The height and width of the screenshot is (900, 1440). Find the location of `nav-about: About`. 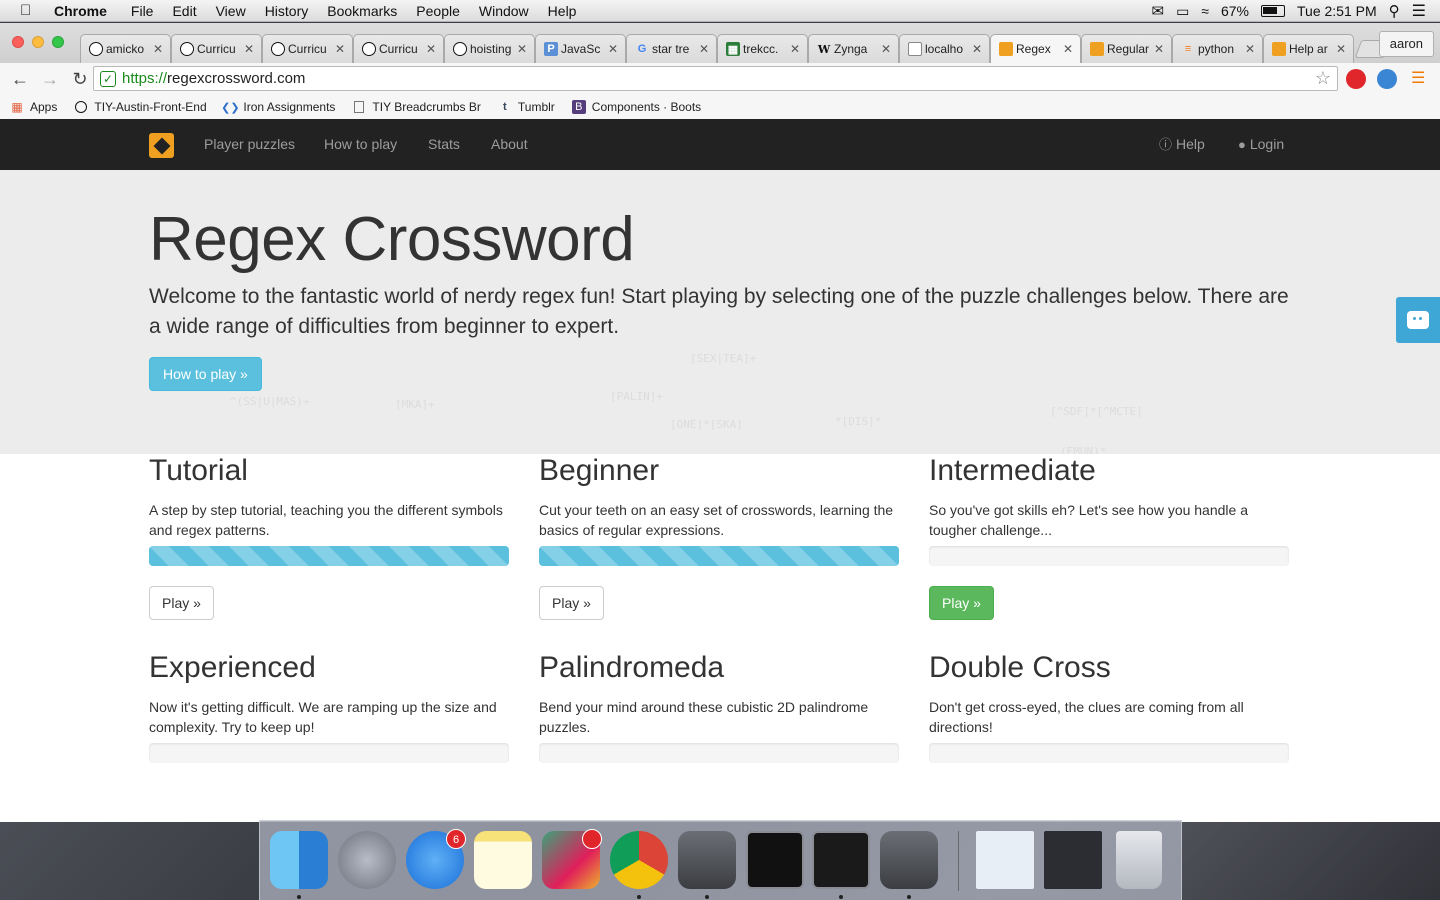

nav-about: About is located at coordinates (509, 144).